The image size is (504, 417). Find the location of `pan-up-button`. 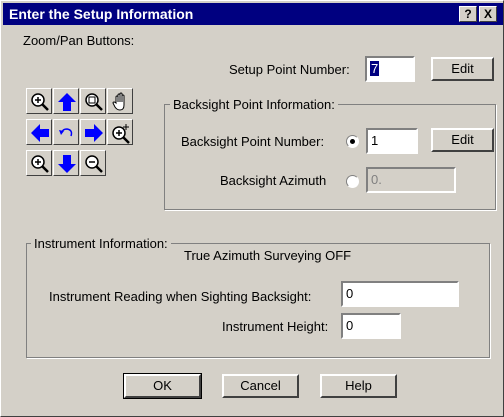

pan-up-button is located at coordinates (66, 101).